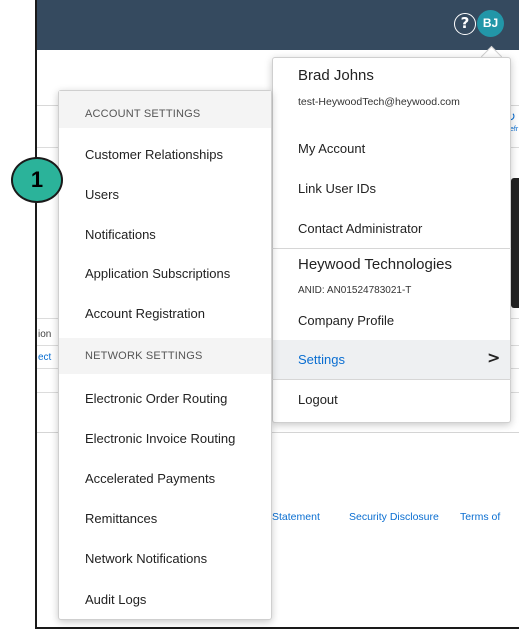 This screenshot has height=629, width=519. What do you see at coordinates (37, 180) in the screenshot?
I see `step-callout-badge: 1` at bounding box center [37, 180].